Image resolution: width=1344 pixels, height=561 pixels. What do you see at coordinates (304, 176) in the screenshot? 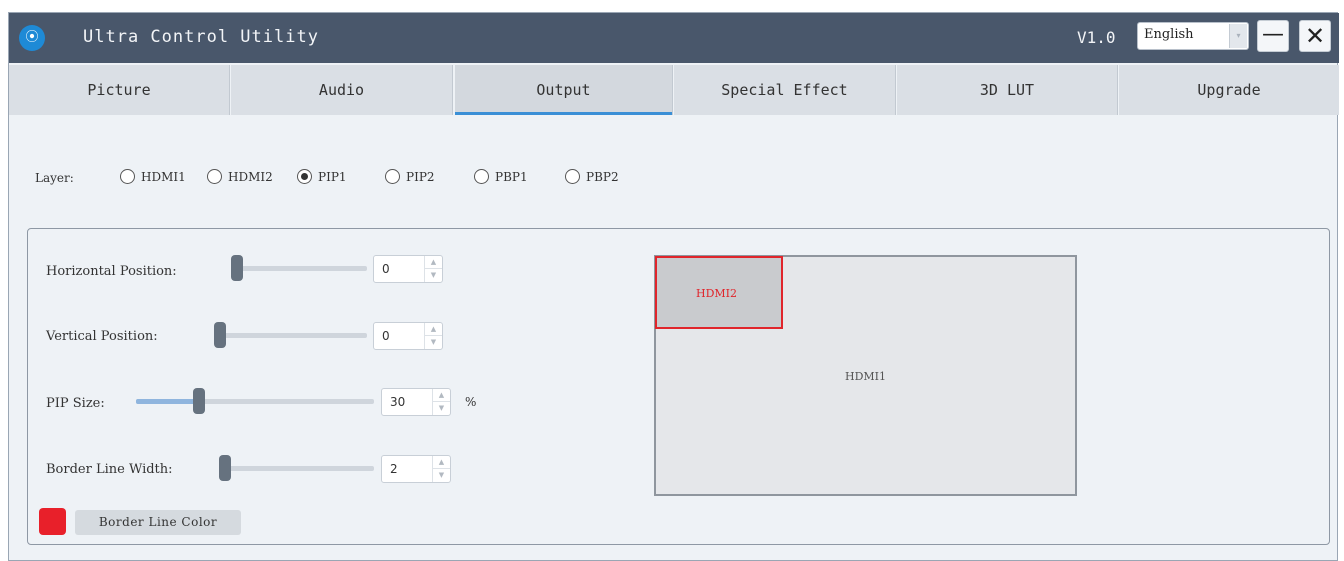
I see `radio-checked-icon` at bounding box center [304, 176].